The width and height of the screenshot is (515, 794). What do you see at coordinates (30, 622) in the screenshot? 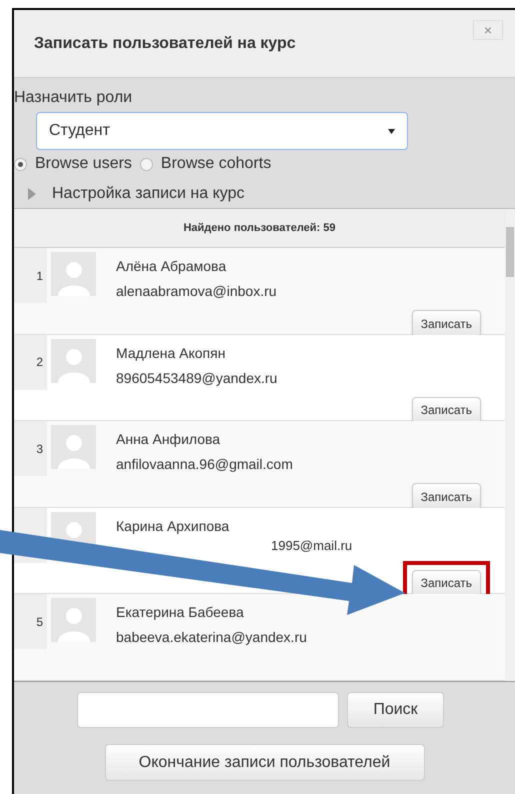
I see `row-number-cell: 5` at bounding box center [30, 622].